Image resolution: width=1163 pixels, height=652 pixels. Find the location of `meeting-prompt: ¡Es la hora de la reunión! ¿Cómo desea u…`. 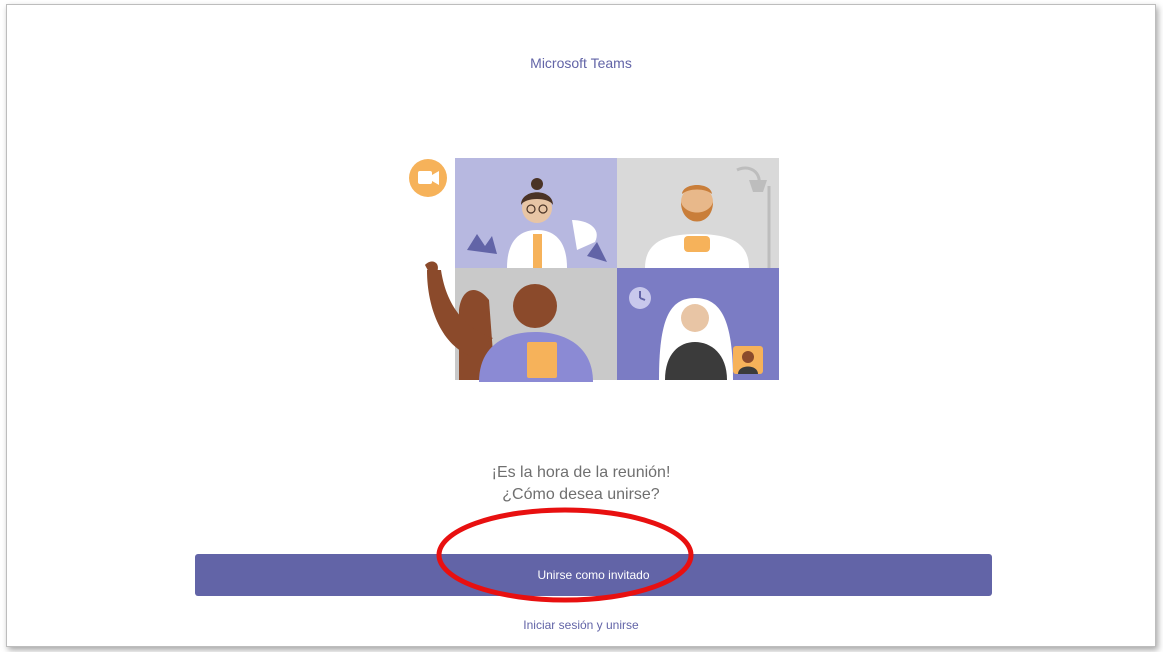

meeting-prompt: ¡Es la hora de la reunión! ¿Cómo desea u… is located at coordinates (581, 484).